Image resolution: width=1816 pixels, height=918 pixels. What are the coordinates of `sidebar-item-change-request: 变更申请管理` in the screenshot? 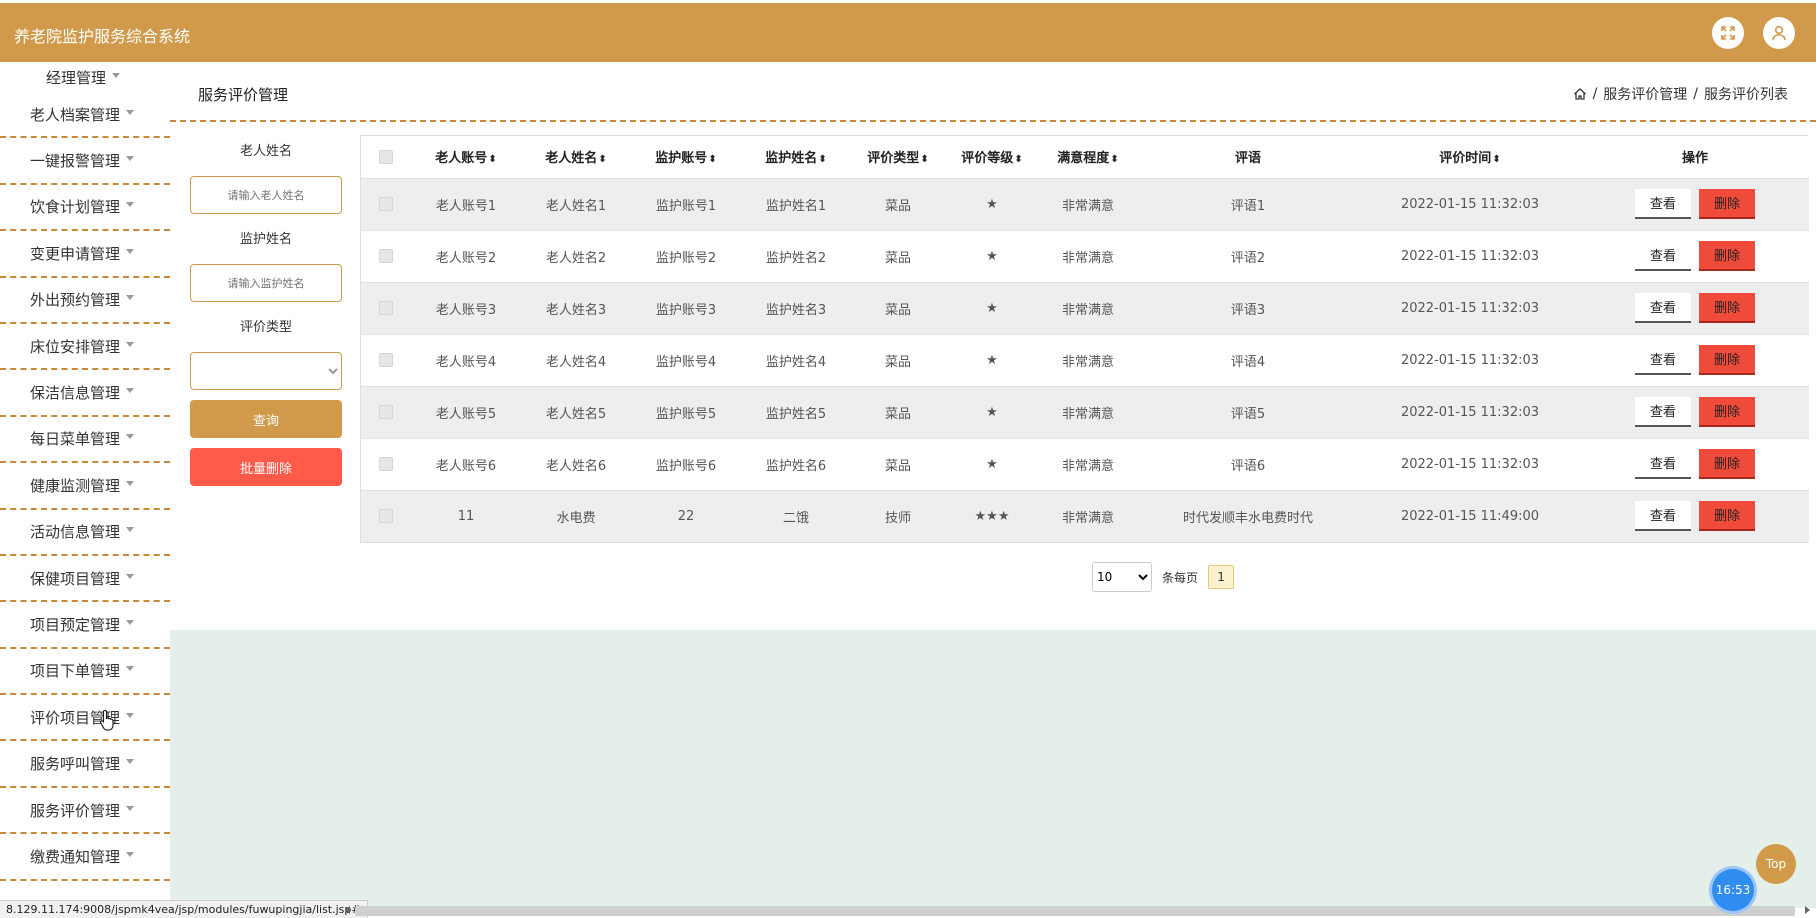 It's located at (85, 254).